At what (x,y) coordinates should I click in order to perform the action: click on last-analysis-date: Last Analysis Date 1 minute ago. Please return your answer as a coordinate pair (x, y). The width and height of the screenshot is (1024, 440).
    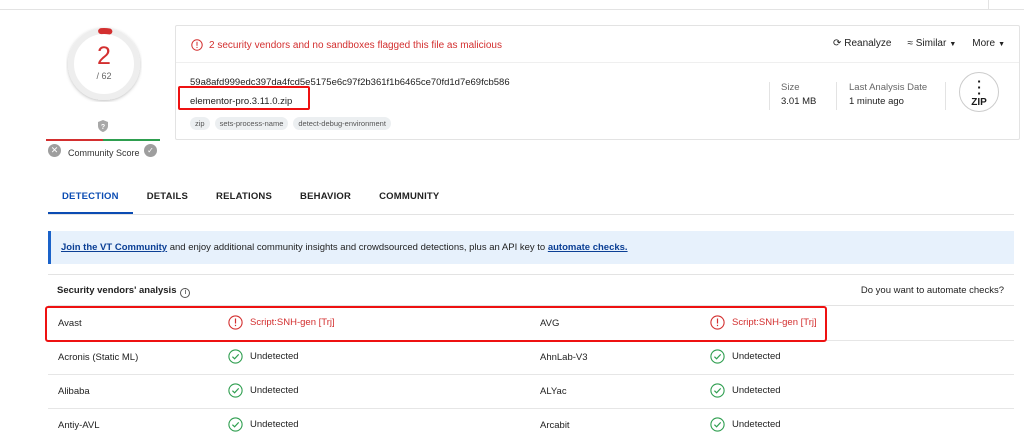
    Looking at the image, I should click on (891, 96).